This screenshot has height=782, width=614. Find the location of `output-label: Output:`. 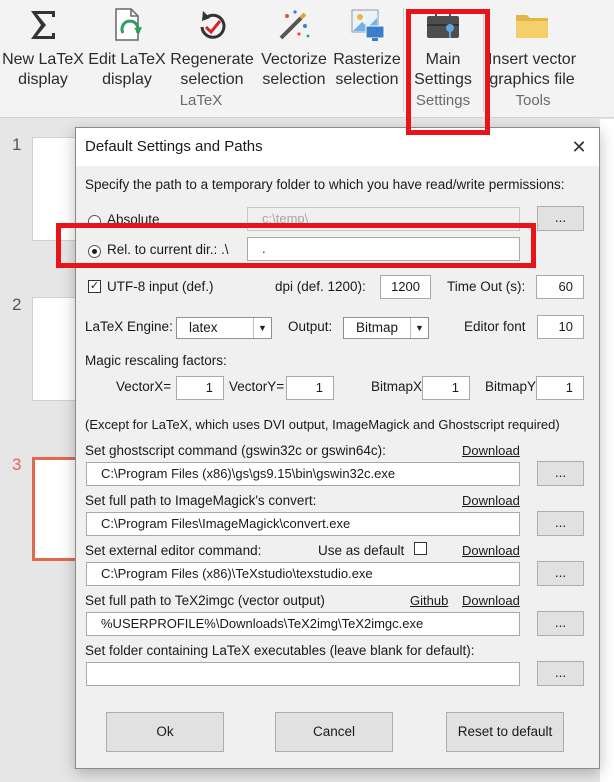

output-label: Output: is located at coordinates (310, 326).